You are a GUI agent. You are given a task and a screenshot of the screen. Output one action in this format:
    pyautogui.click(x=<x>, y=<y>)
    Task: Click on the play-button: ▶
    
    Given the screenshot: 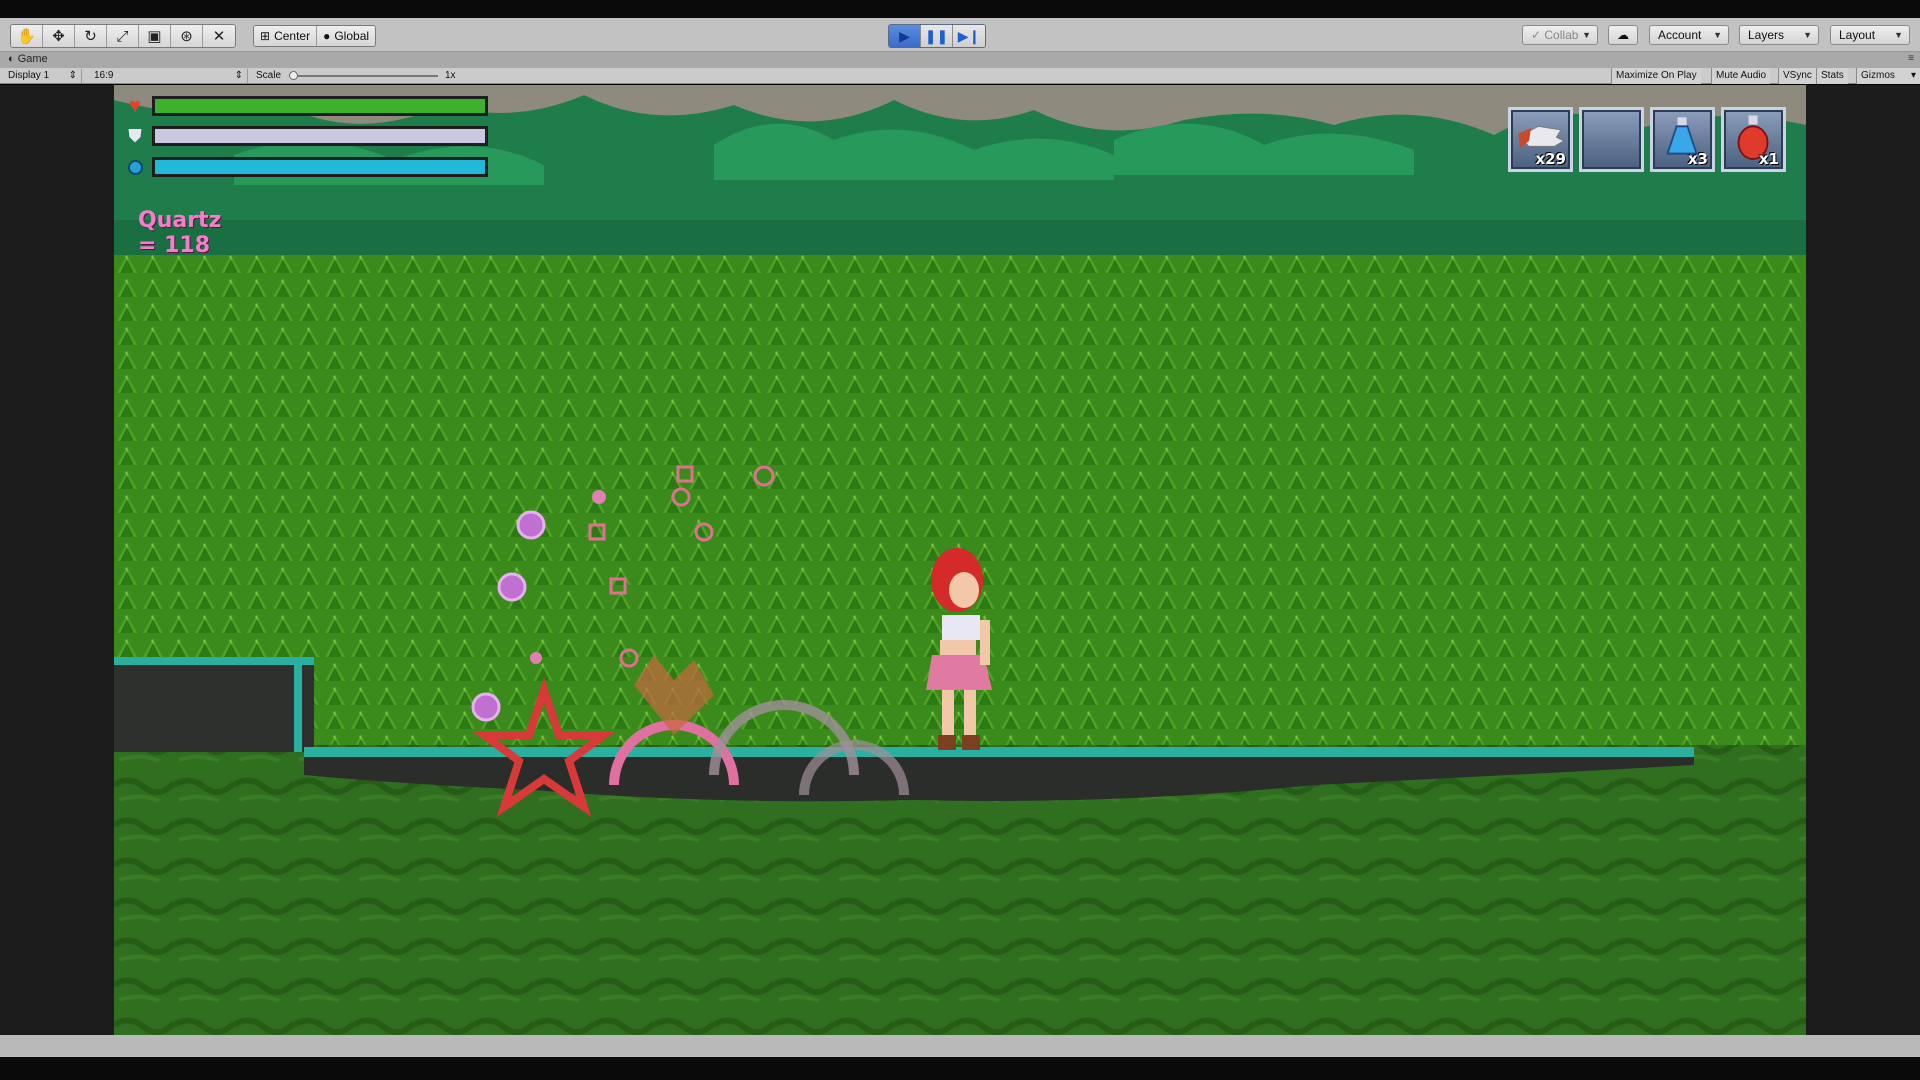 What is the action you would take?
    pyautogui.click(x=905, y=36)
    